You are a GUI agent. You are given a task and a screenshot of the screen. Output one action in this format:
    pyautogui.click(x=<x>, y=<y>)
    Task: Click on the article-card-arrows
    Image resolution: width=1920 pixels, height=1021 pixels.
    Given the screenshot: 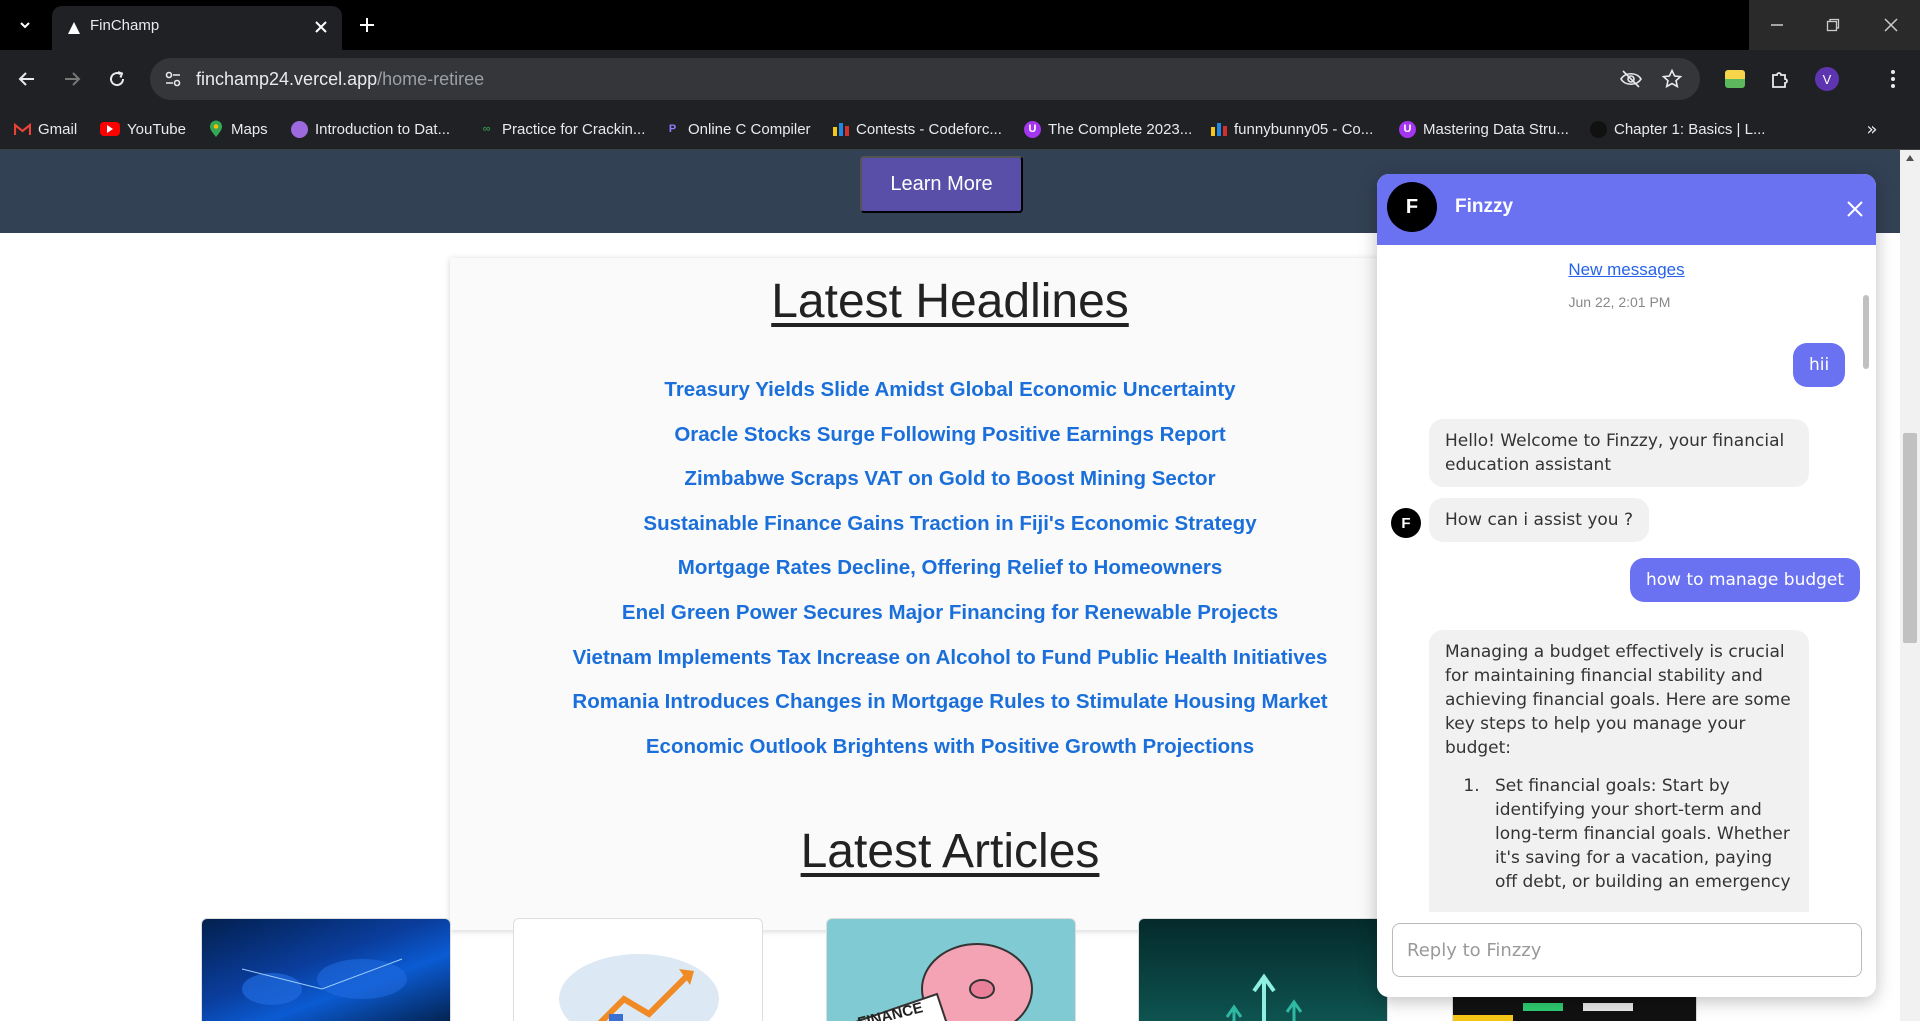 What is the action you would take?
    pyautogui.click(x=1263, y=969)
    